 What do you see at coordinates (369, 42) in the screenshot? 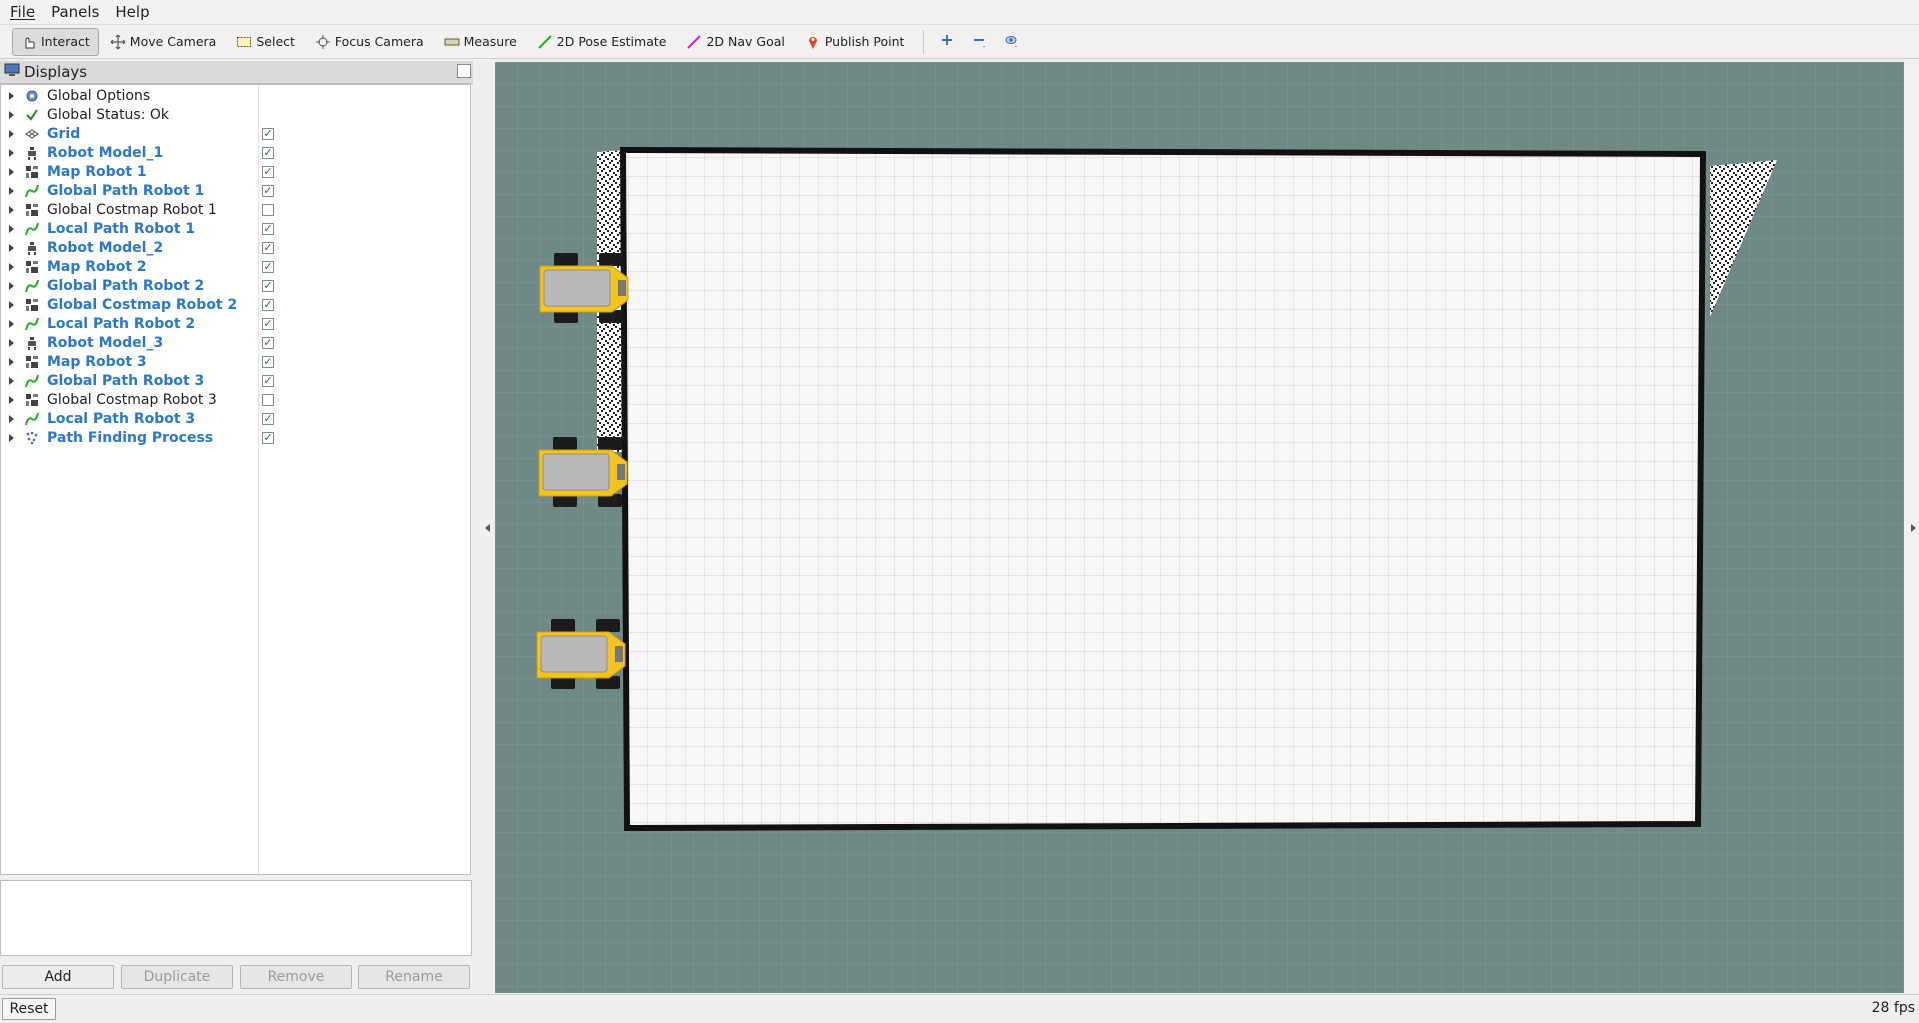
I see `tool-focus-camera: Focus Camera` at bounding box center [369, 42].